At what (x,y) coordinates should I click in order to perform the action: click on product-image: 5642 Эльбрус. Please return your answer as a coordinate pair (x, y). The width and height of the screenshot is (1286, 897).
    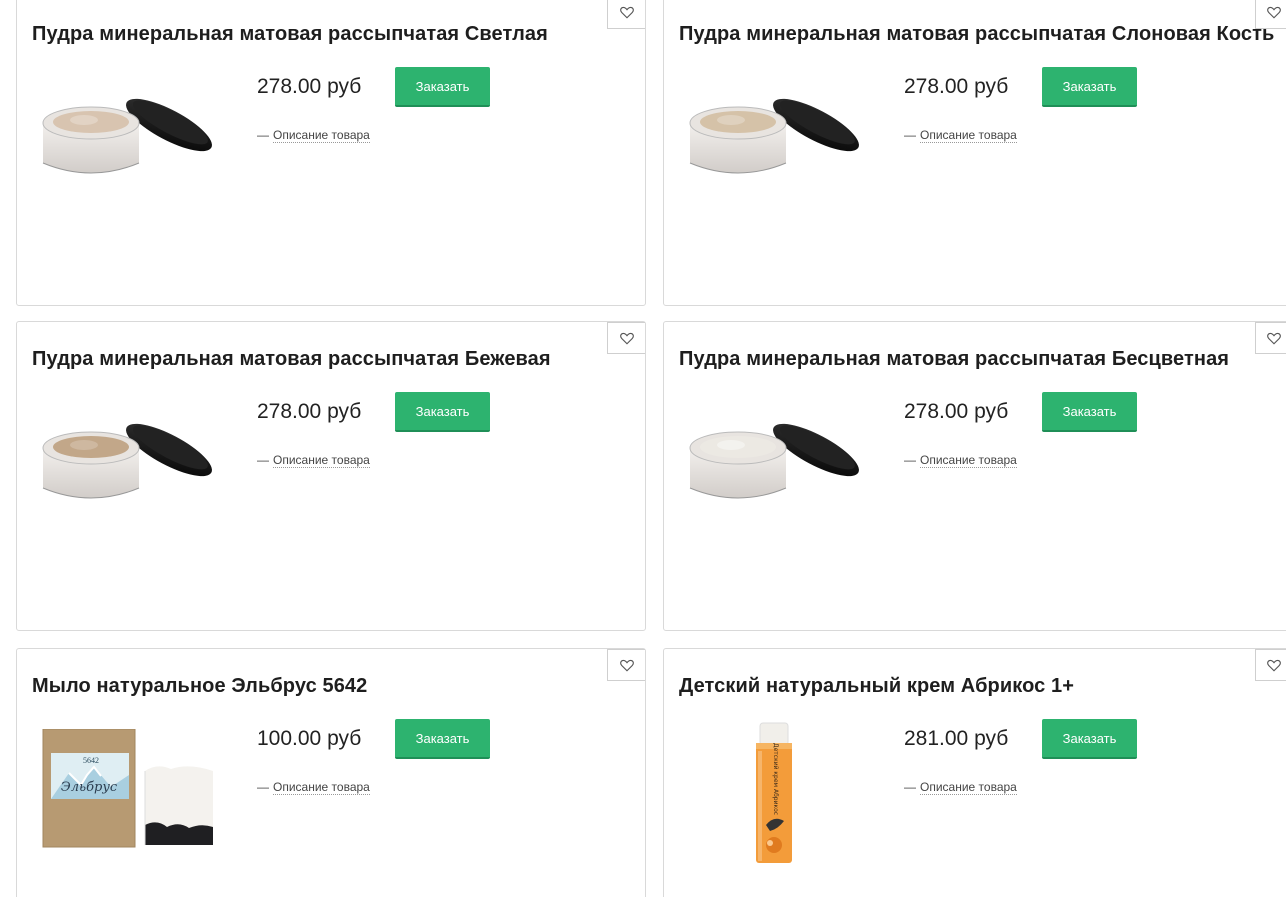
    Looking at the image, I should click on (129, 798).